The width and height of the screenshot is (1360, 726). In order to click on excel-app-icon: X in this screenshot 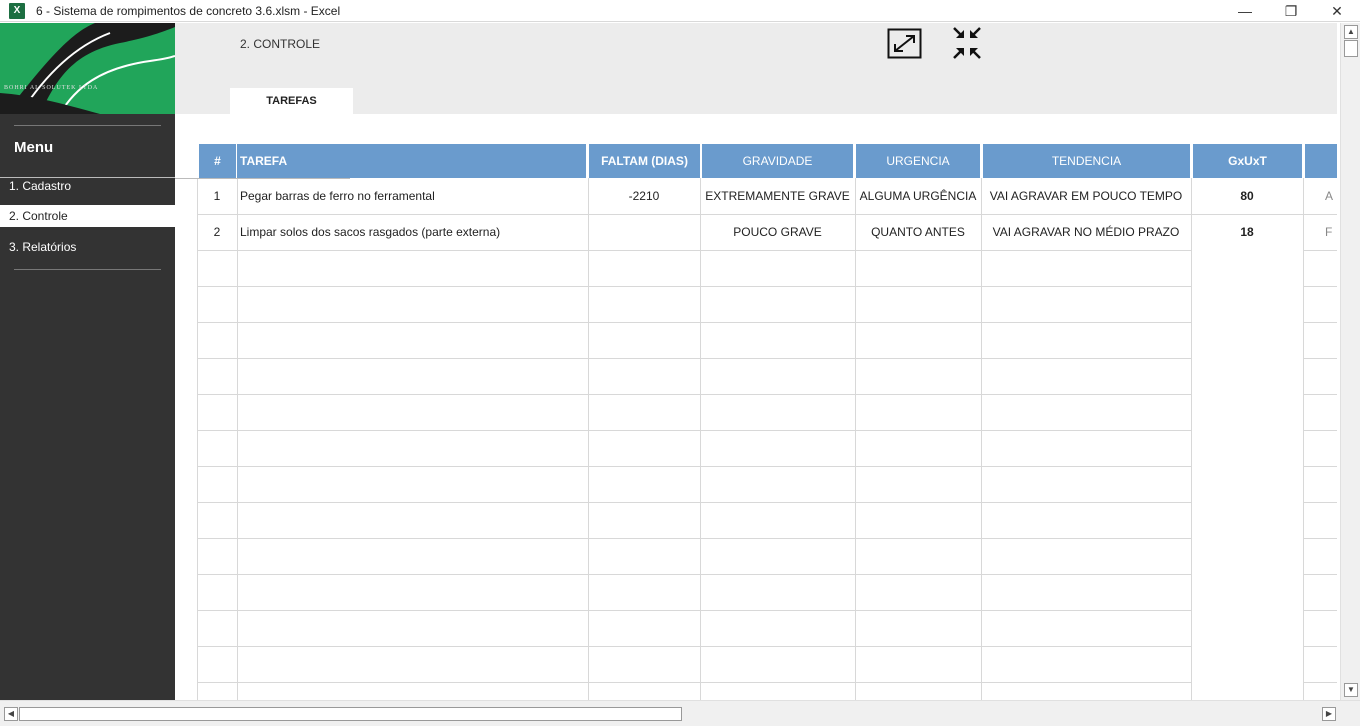, I will do `click(17, 11)`.